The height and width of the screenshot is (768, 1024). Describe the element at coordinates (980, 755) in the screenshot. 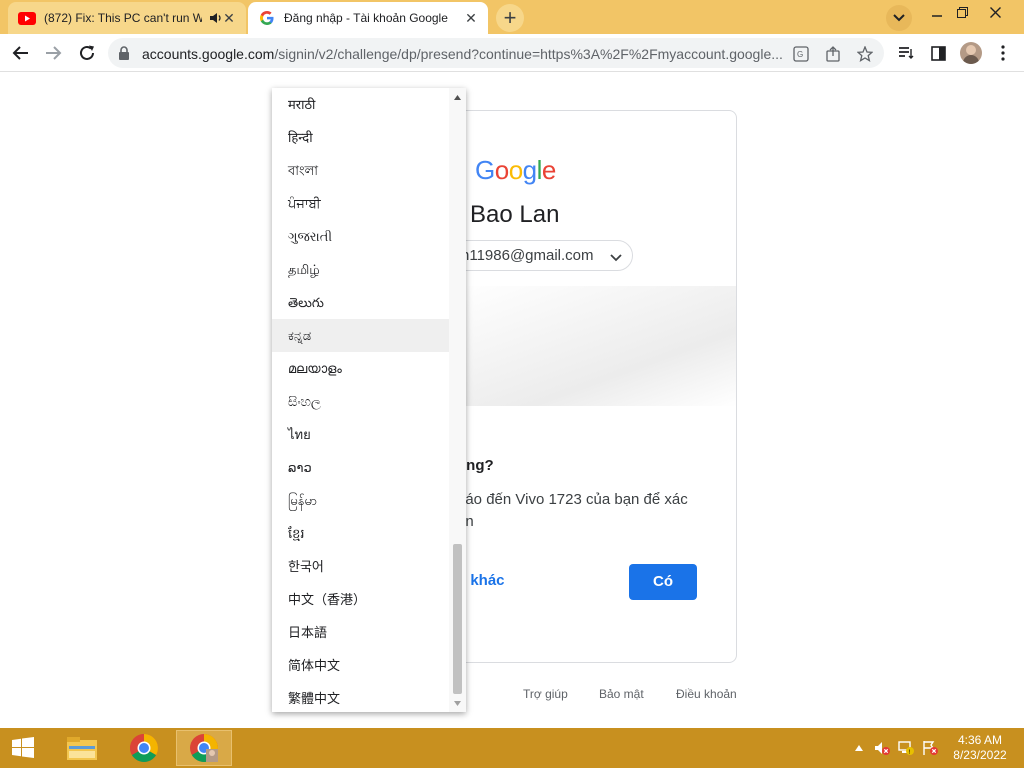

I see `clock-date: 8/23/2022` at that location.